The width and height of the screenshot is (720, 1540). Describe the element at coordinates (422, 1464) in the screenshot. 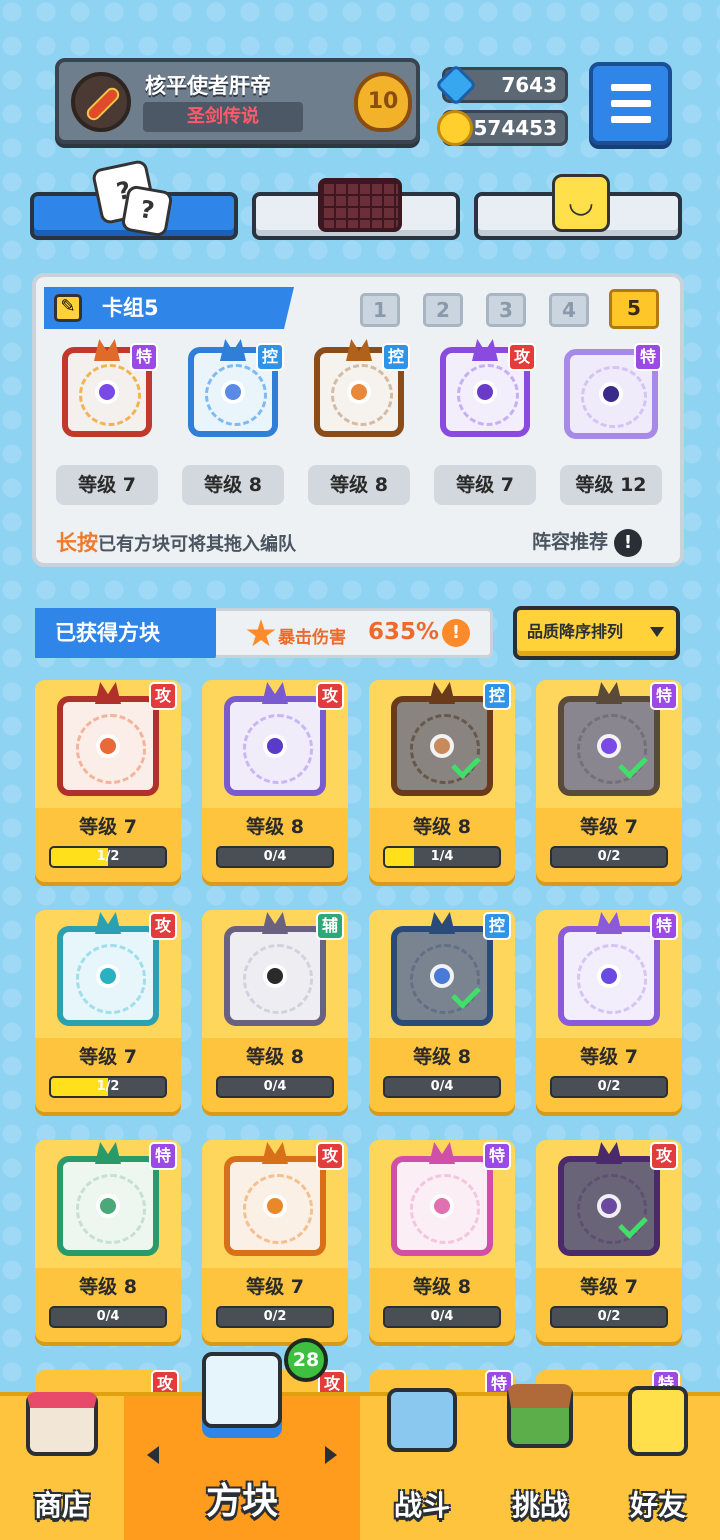

I see `nav-battle: 战斗` at that location.